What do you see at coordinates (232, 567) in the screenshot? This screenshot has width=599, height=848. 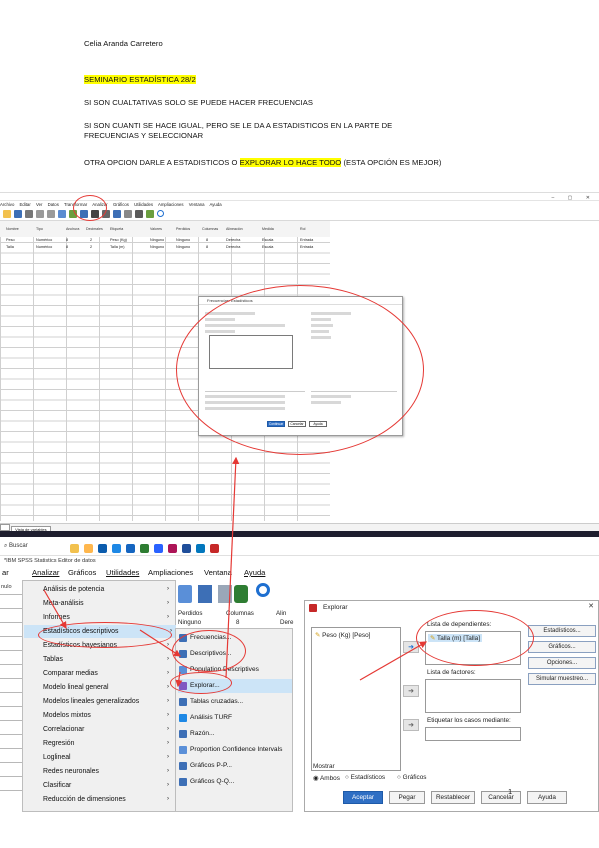 I see `arrow-to-dialog` at bounding box center [232, 567].